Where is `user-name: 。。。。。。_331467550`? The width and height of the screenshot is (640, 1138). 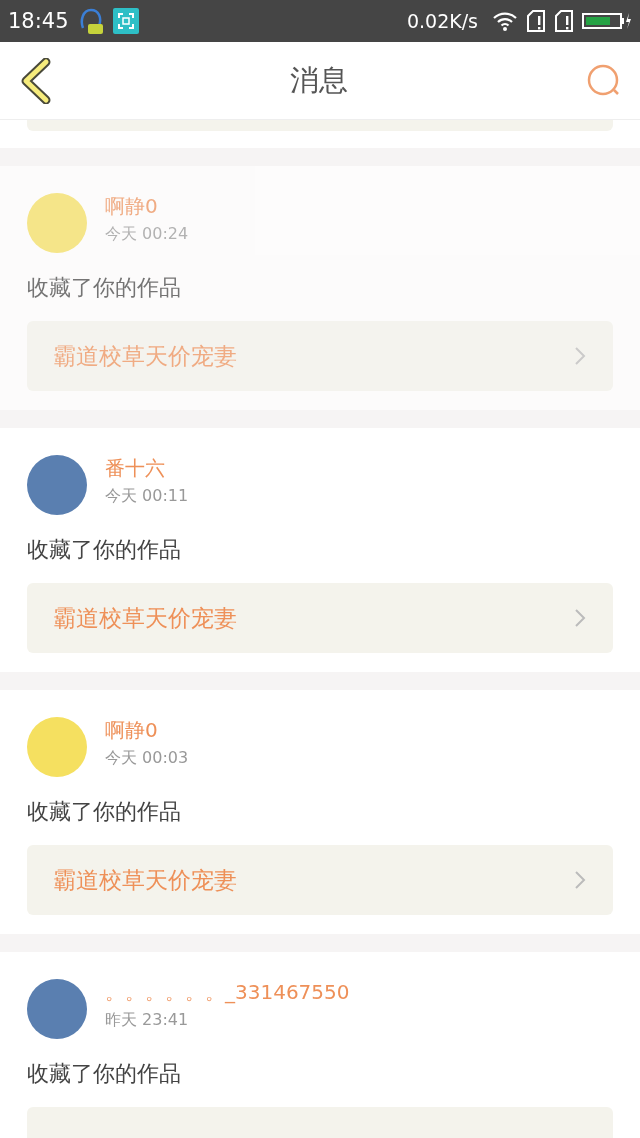
user-name: 。。。。。。_331467550 is located at coordinates (227, 992).